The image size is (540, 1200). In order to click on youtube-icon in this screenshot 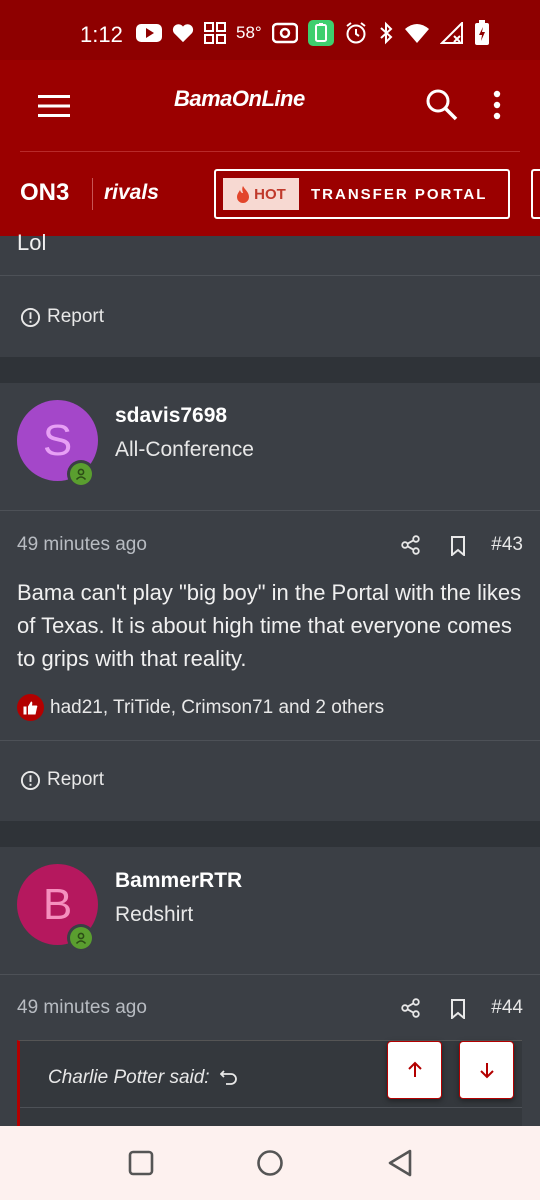, I will do `click(149, 33)`.